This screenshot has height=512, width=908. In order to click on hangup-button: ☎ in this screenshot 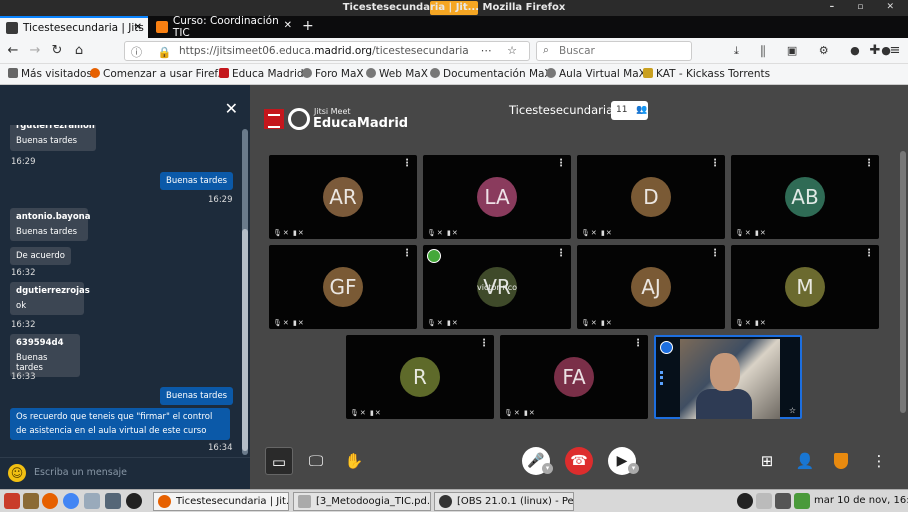, I will do `click(579, 461)`.